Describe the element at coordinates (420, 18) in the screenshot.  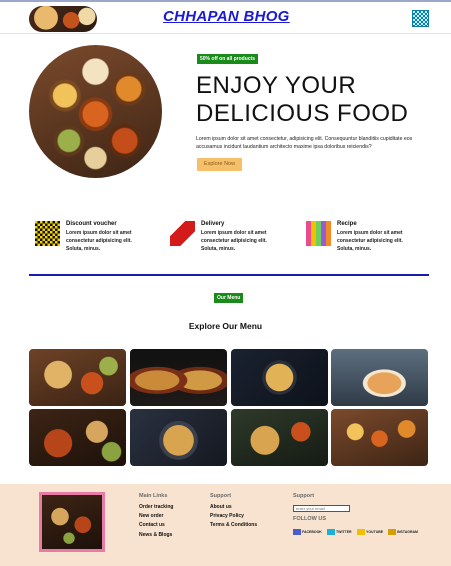
I see `menu-icon` at that location.